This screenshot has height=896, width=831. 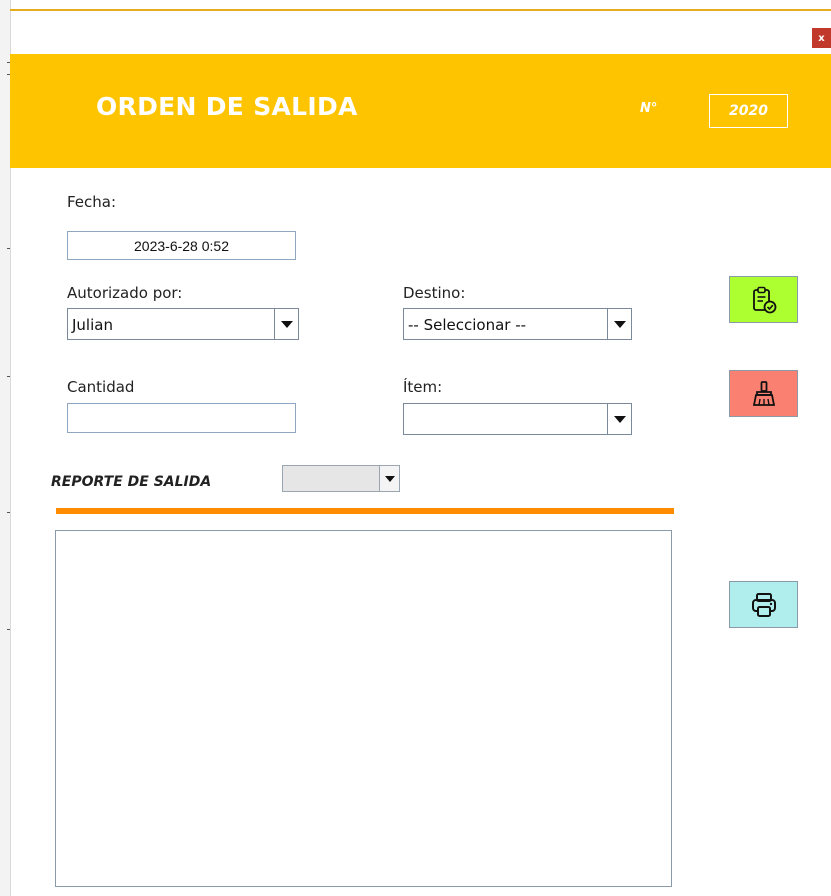 What do you see at coordinates (649, 108) in the screenshot?
I see `order-number-label: N°` at bounding box center [649, 108].